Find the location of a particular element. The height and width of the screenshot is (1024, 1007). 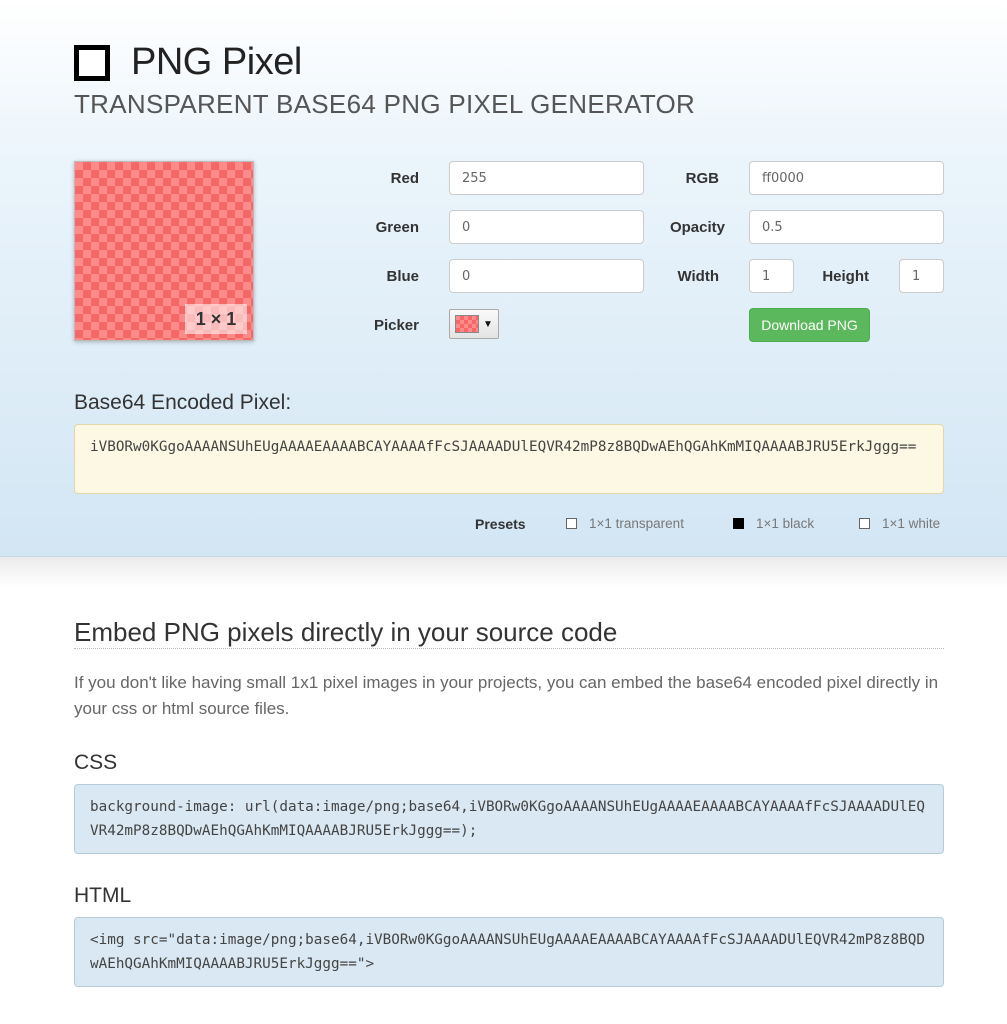

preset-white: 1×1 white is located at coordinates (899, 523).